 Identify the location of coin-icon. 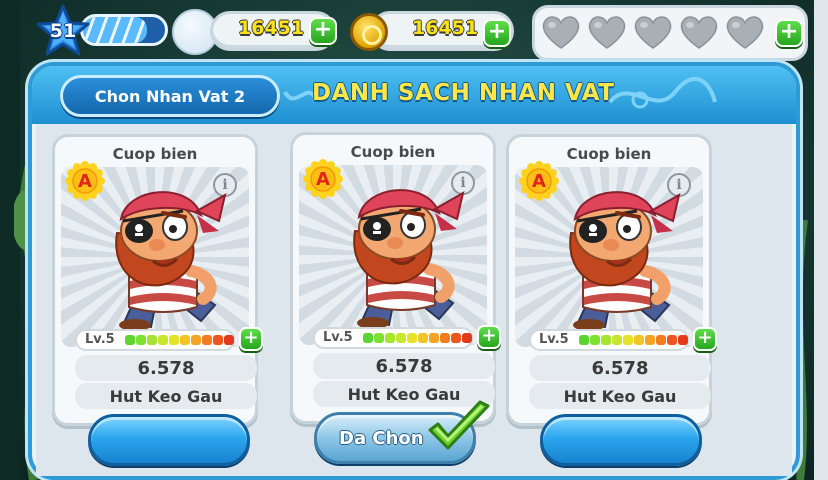
(369, 32).